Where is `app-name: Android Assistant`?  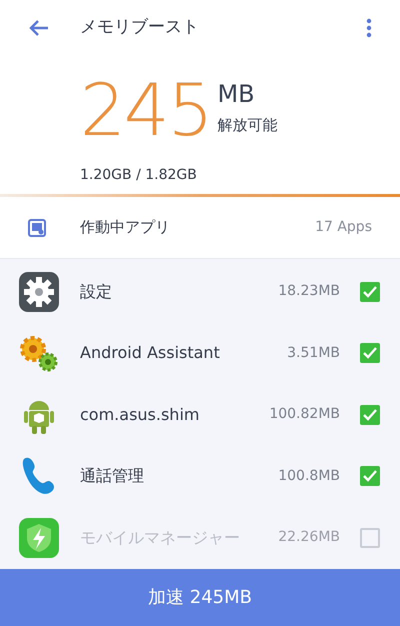 app-name: Android Assistant is located at coordinates (150, 353).